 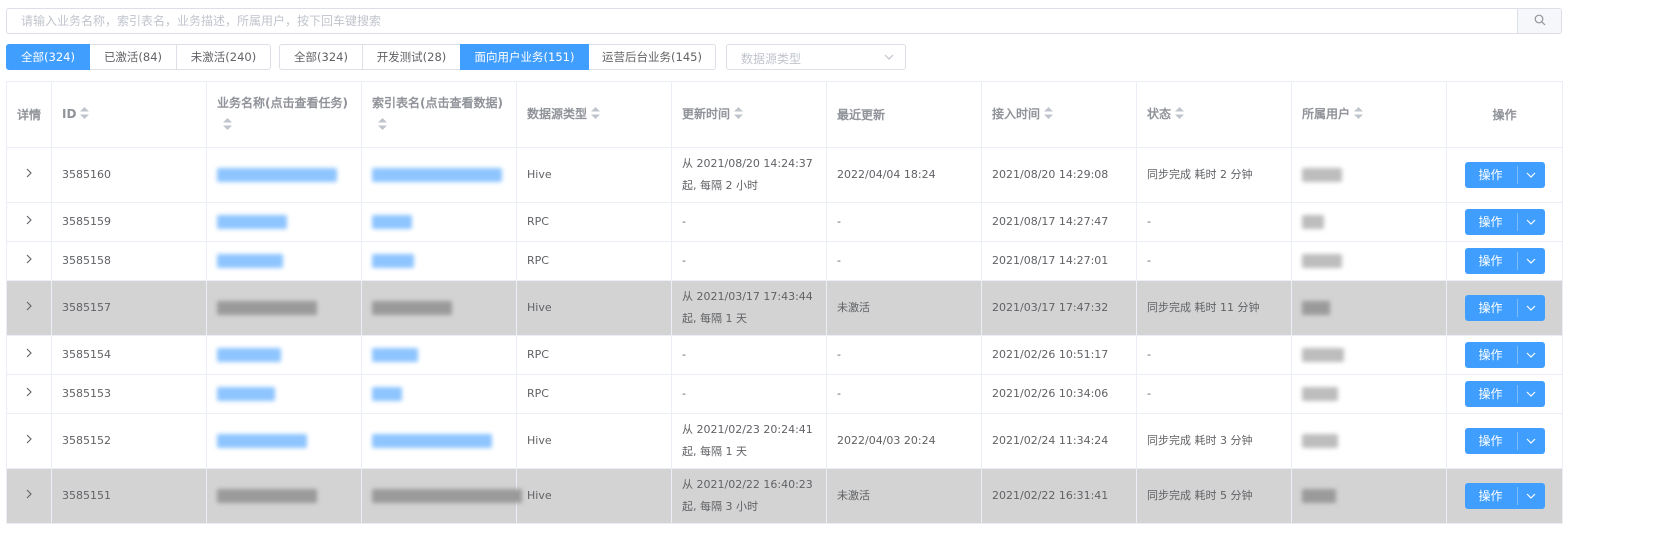 I want to click on status-filter-activated: 已激活(84), so click(x=133, y=57).